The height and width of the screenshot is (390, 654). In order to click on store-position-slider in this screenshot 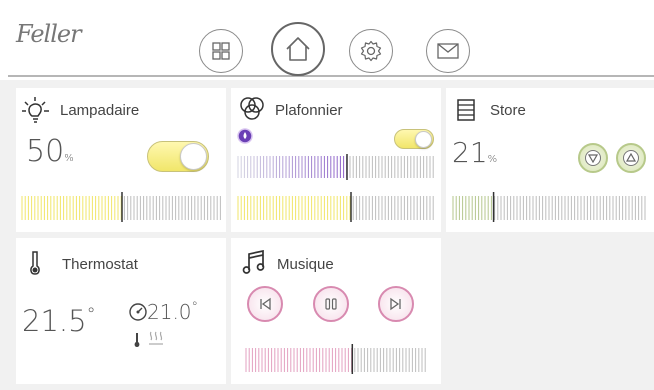, I will do `click(551, 207)`.